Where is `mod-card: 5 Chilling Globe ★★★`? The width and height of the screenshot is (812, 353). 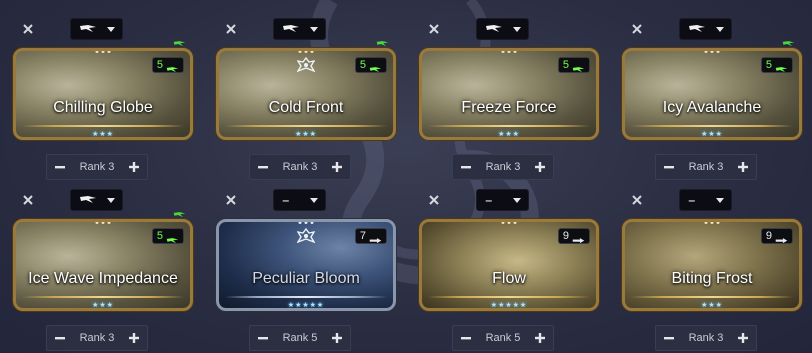 mod-card: 5 Chilling Globe ★★★ is located at coordinates (103, 94).